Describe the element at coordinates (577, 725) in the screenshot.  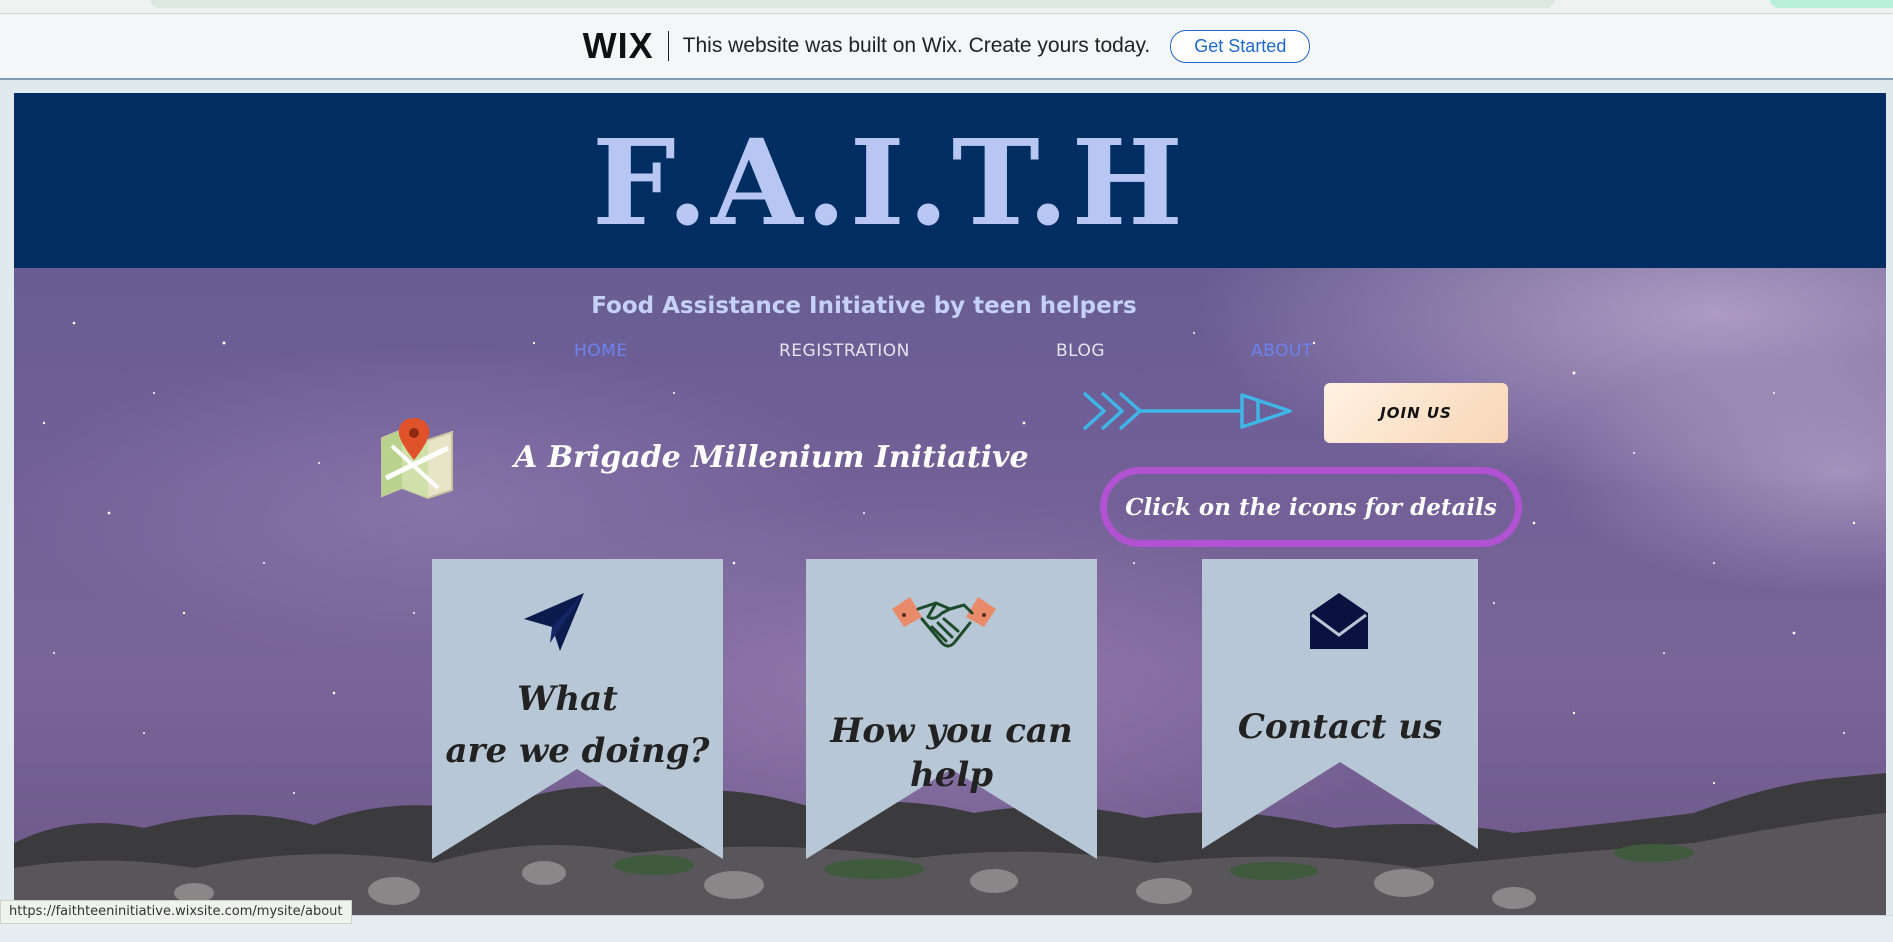
I see `card-label: What are we doing?` at that location.